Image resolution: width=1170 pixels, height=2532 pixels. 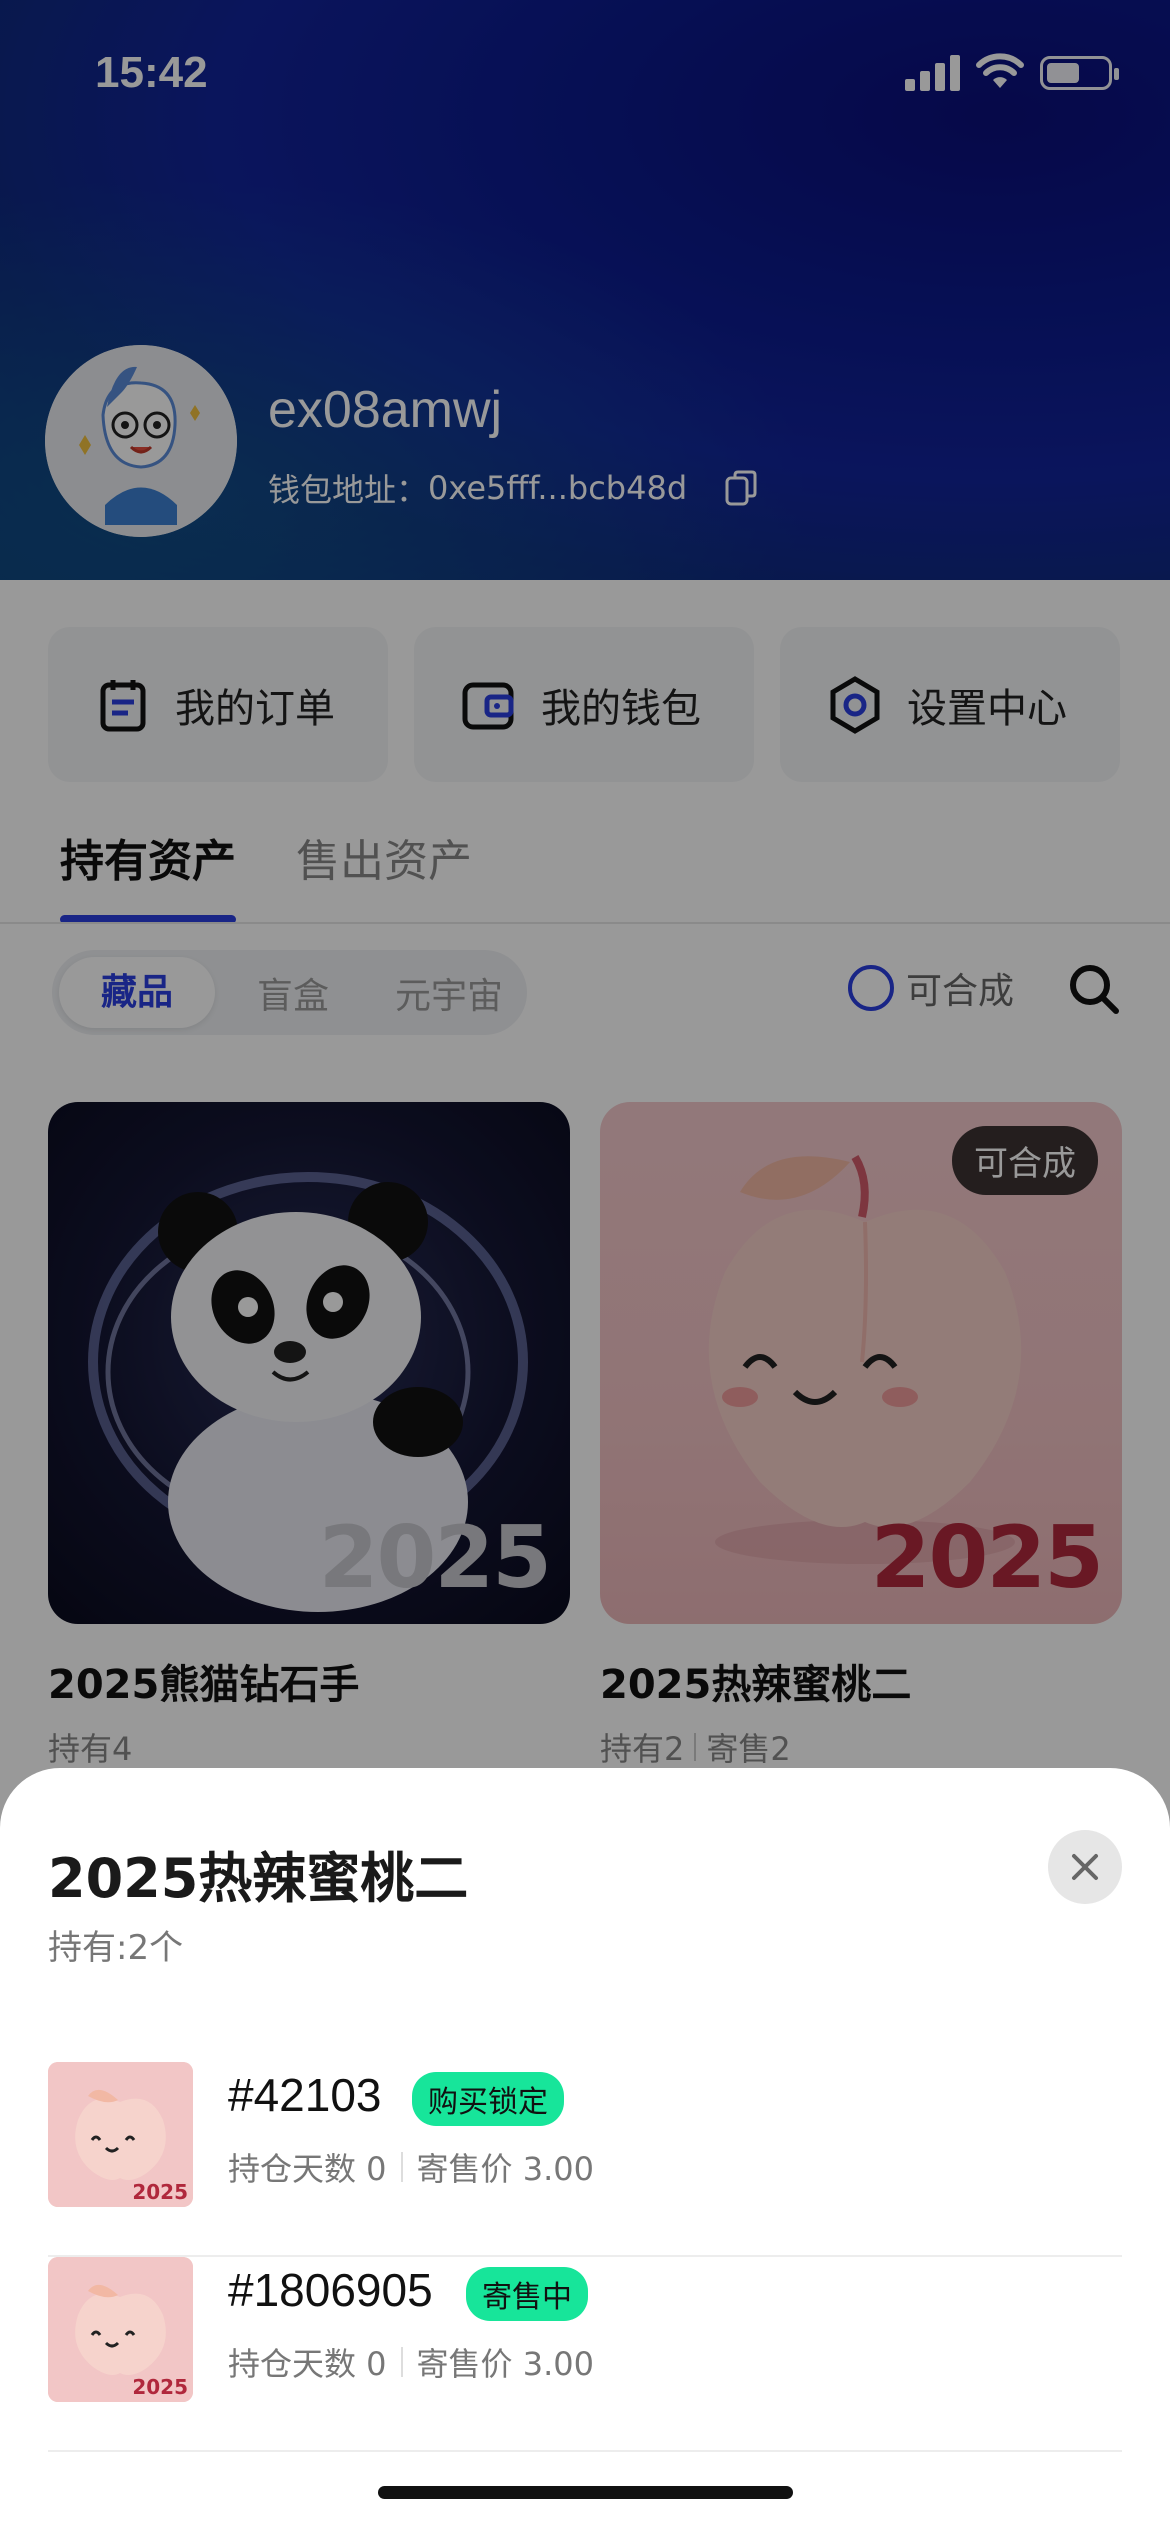 I want to click on card-held: 持有4, so click(x=90, y=1749).